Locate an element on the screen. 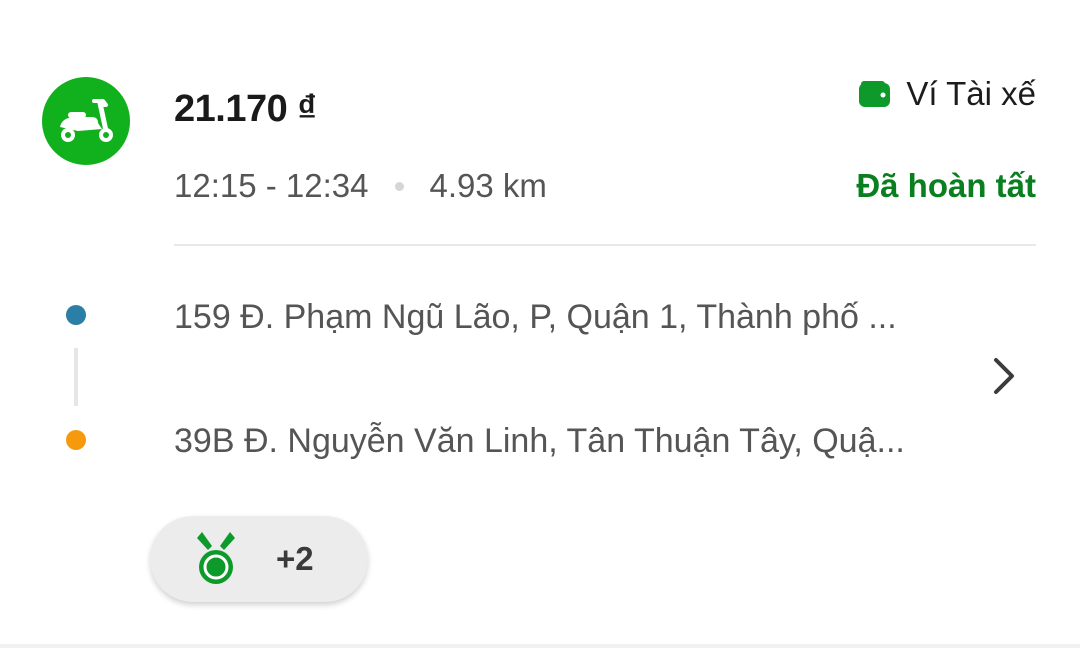  payment-method-label: Ví Tài xế is located at coordinates (971, 93).